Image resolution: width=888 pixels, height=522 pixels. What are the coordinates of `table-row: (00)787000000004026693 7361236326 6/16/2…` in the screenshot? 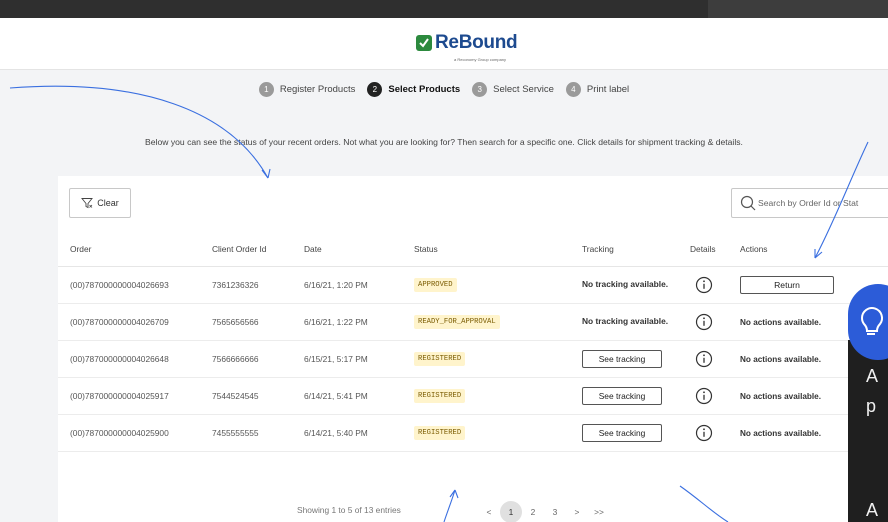 It's located at (473, 285).